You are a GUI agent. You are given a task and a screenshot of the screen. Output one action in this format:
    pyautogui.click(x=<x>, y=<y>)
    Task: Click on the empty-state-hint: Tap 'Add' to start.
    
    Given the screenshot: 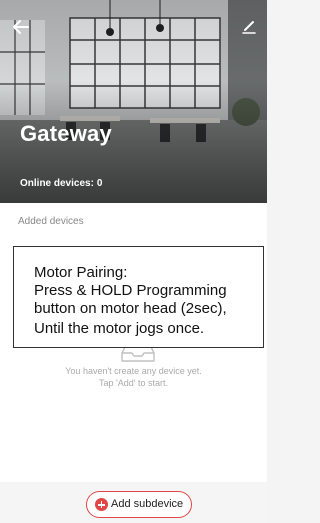 What is the action you would take?
    pyautogui.click(x=133, y=383)
    